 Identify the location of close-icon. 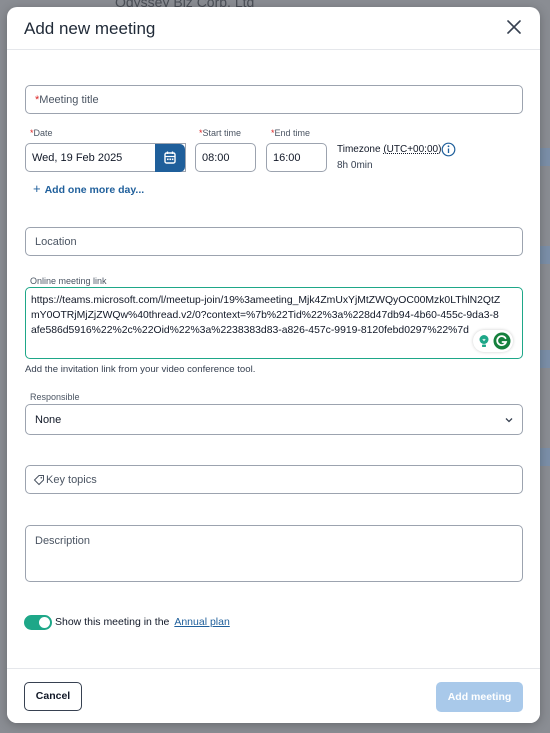
(514, 27).